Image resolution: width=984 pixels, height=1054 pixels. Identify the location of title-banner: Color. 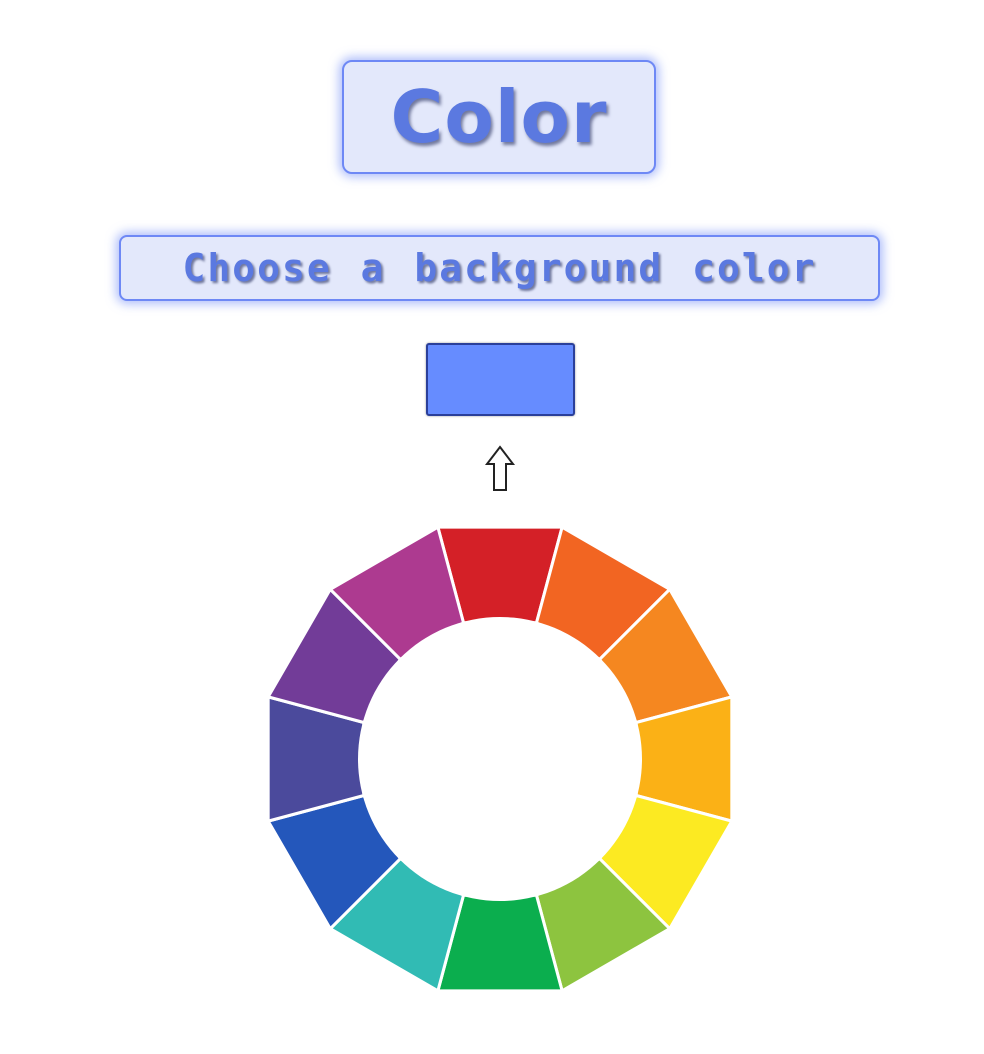
(499, 117).